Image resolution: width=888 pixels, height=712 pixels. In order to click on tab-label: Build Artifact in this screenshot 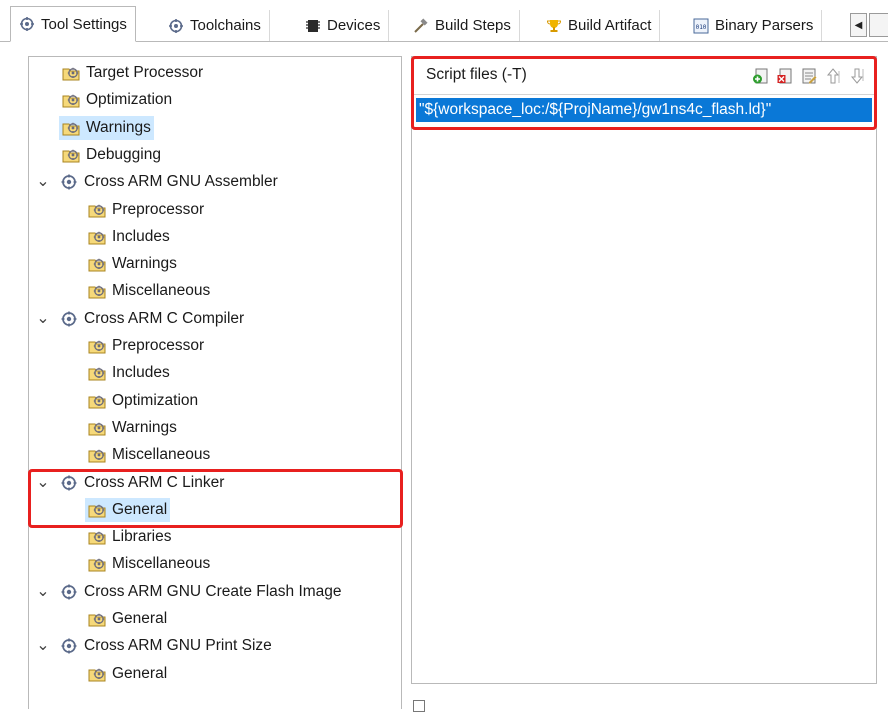, I will do `click(610, 25)`.